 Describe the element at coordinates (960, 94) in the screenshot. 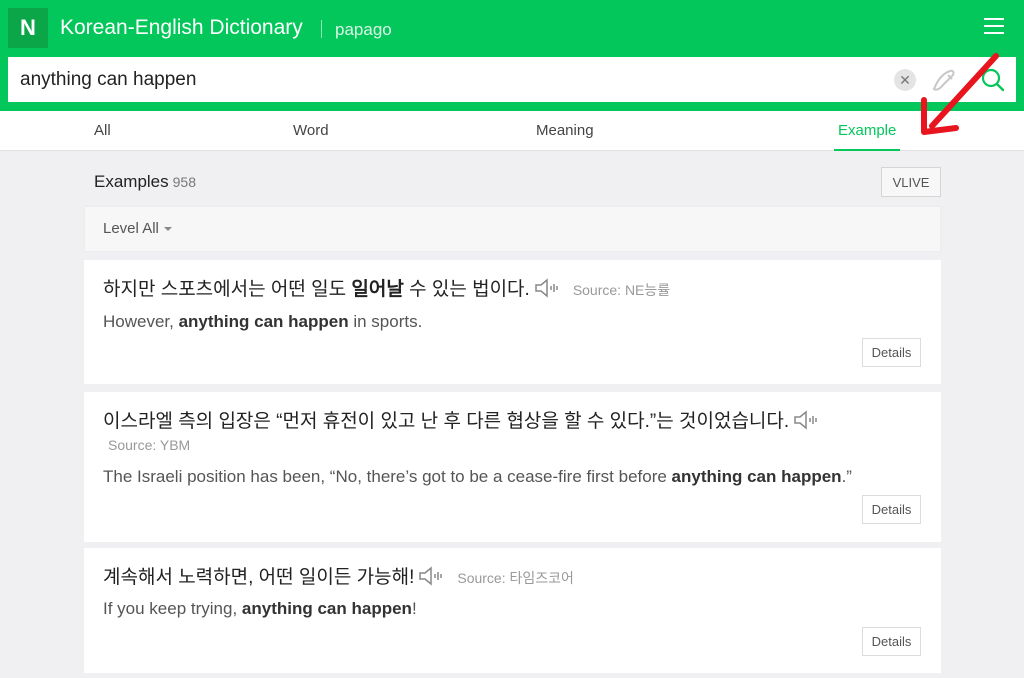

I see `annotation-arrow` at that location.